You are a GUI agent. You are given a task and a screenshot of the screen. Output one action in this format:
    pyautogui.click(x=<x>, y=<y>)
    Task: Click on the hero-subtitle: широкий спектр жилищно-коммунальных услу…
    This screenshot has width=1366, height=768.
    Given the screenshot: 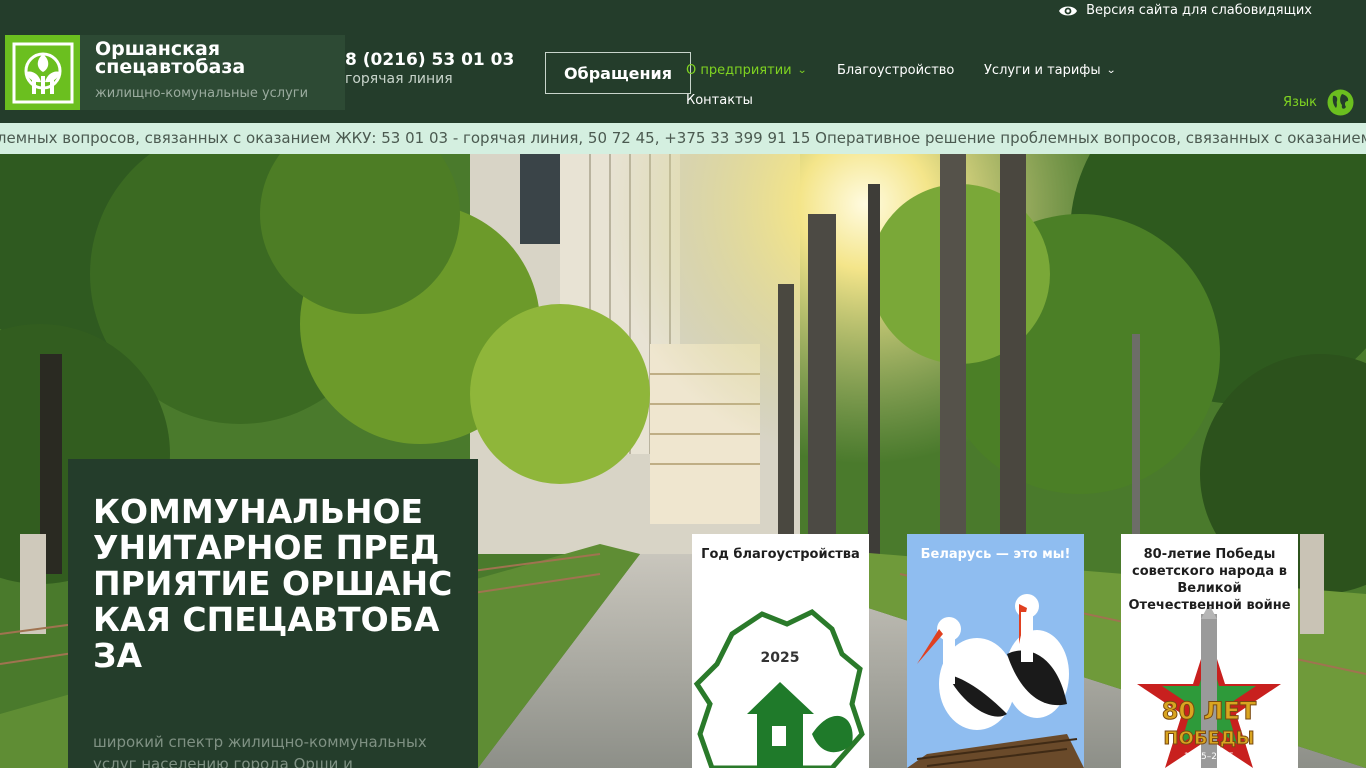 What is the action you would take?
    pyautogui.click(x=260, y=750)
    